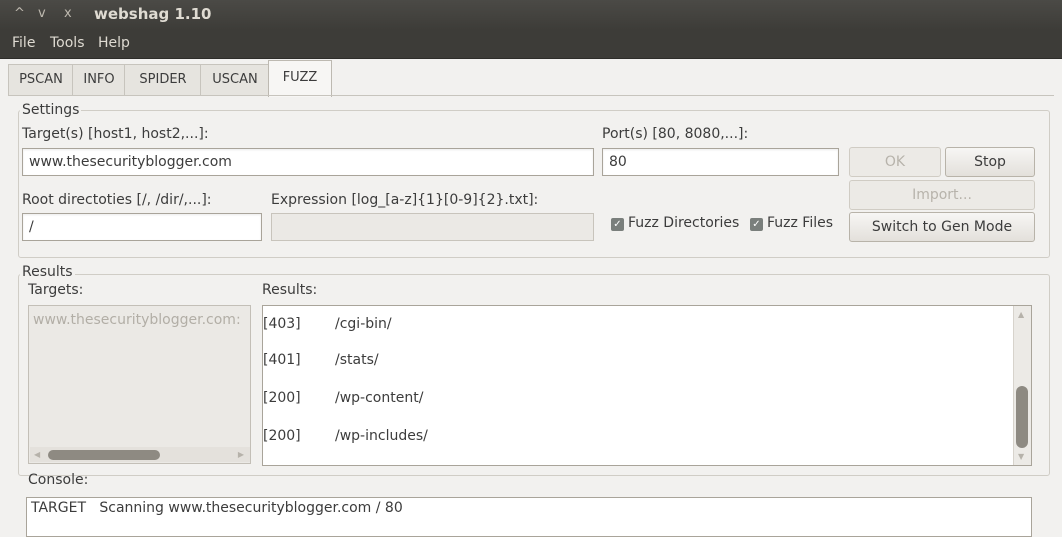 This screenshot has height=537, width=1062. What do you see at coordinates (67, 43) in the screenshot?
I see `menu-tools: Tools` at bounding box center [67, 43].